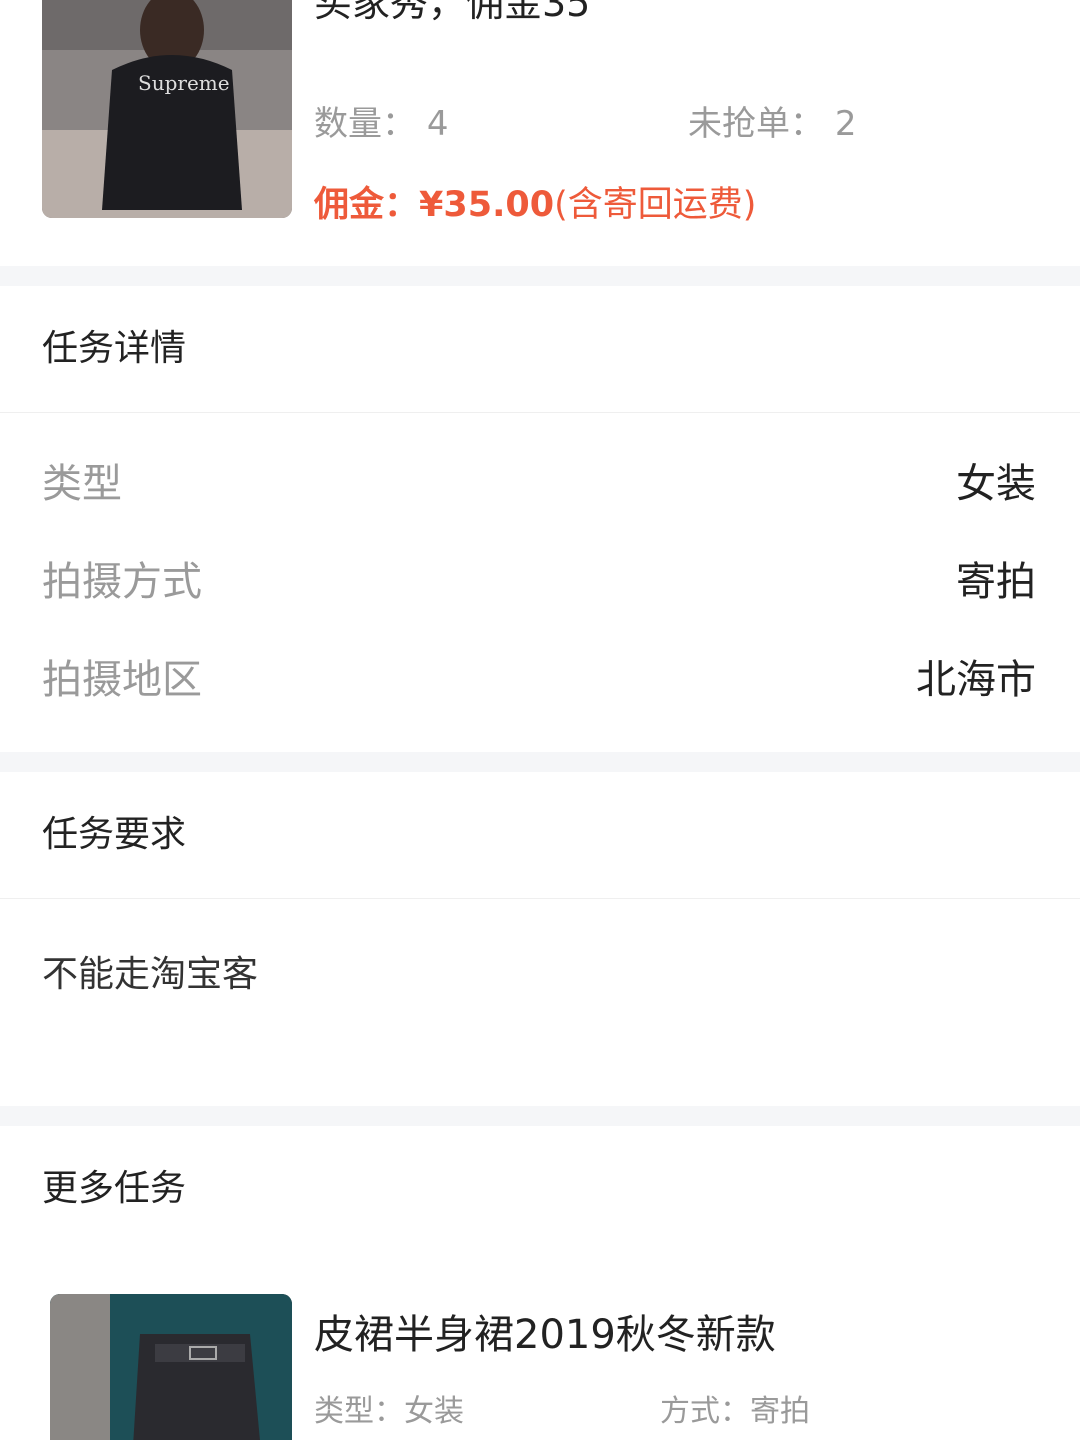  Describe the element at coordinates (452, 12) in the screenshot. I see `product-title: 买家秀，佣金35` at that location.